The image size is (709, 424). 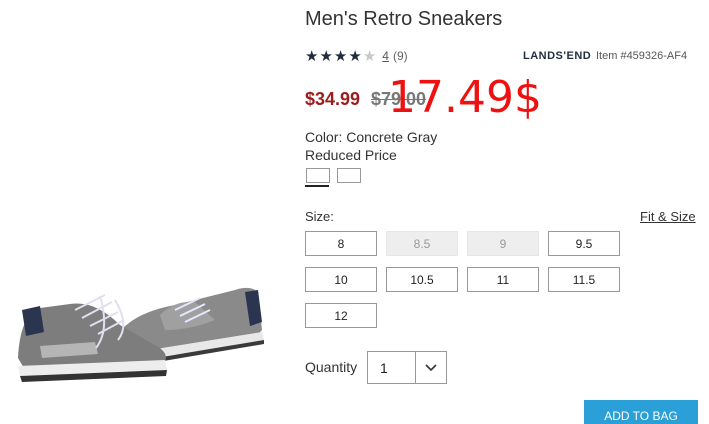 I want to click on brand-logo: LANDS'END, so click(x=557, y=56).